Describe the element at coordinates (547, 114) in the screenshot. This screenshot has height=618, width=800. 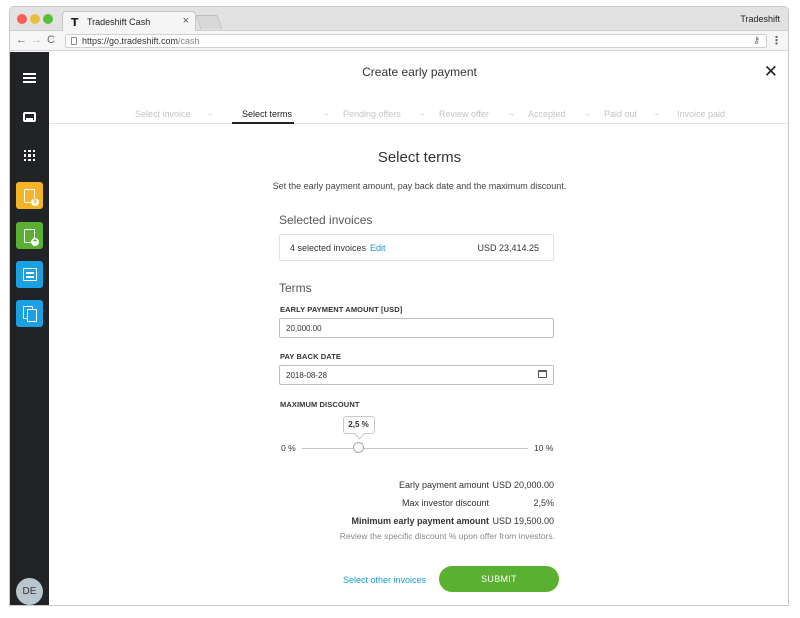
I see `step-accepted: Accepted` at that location.